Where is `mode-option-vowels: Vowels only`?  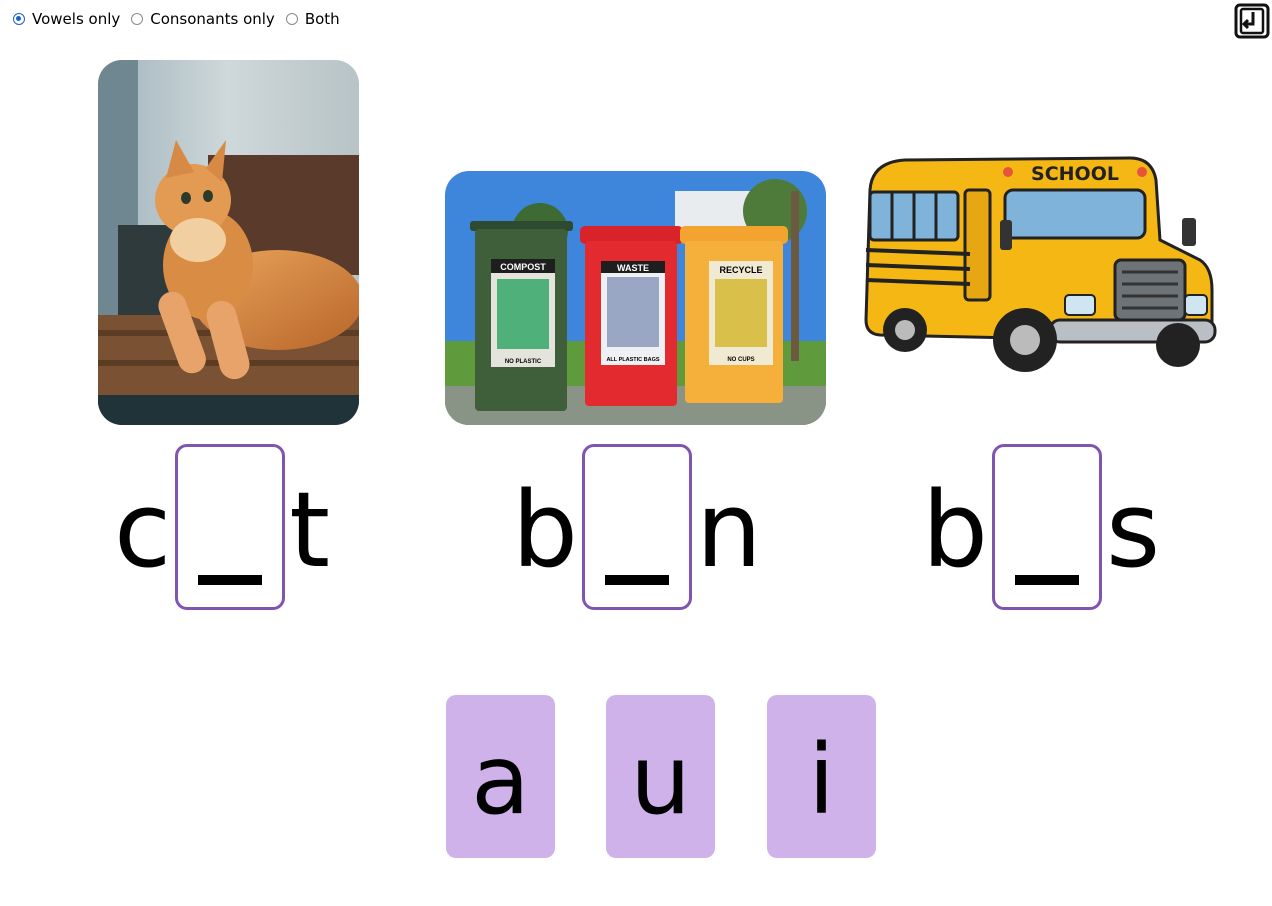
mode-option-vowels: Vowels only is located at coordinates (66, 19).